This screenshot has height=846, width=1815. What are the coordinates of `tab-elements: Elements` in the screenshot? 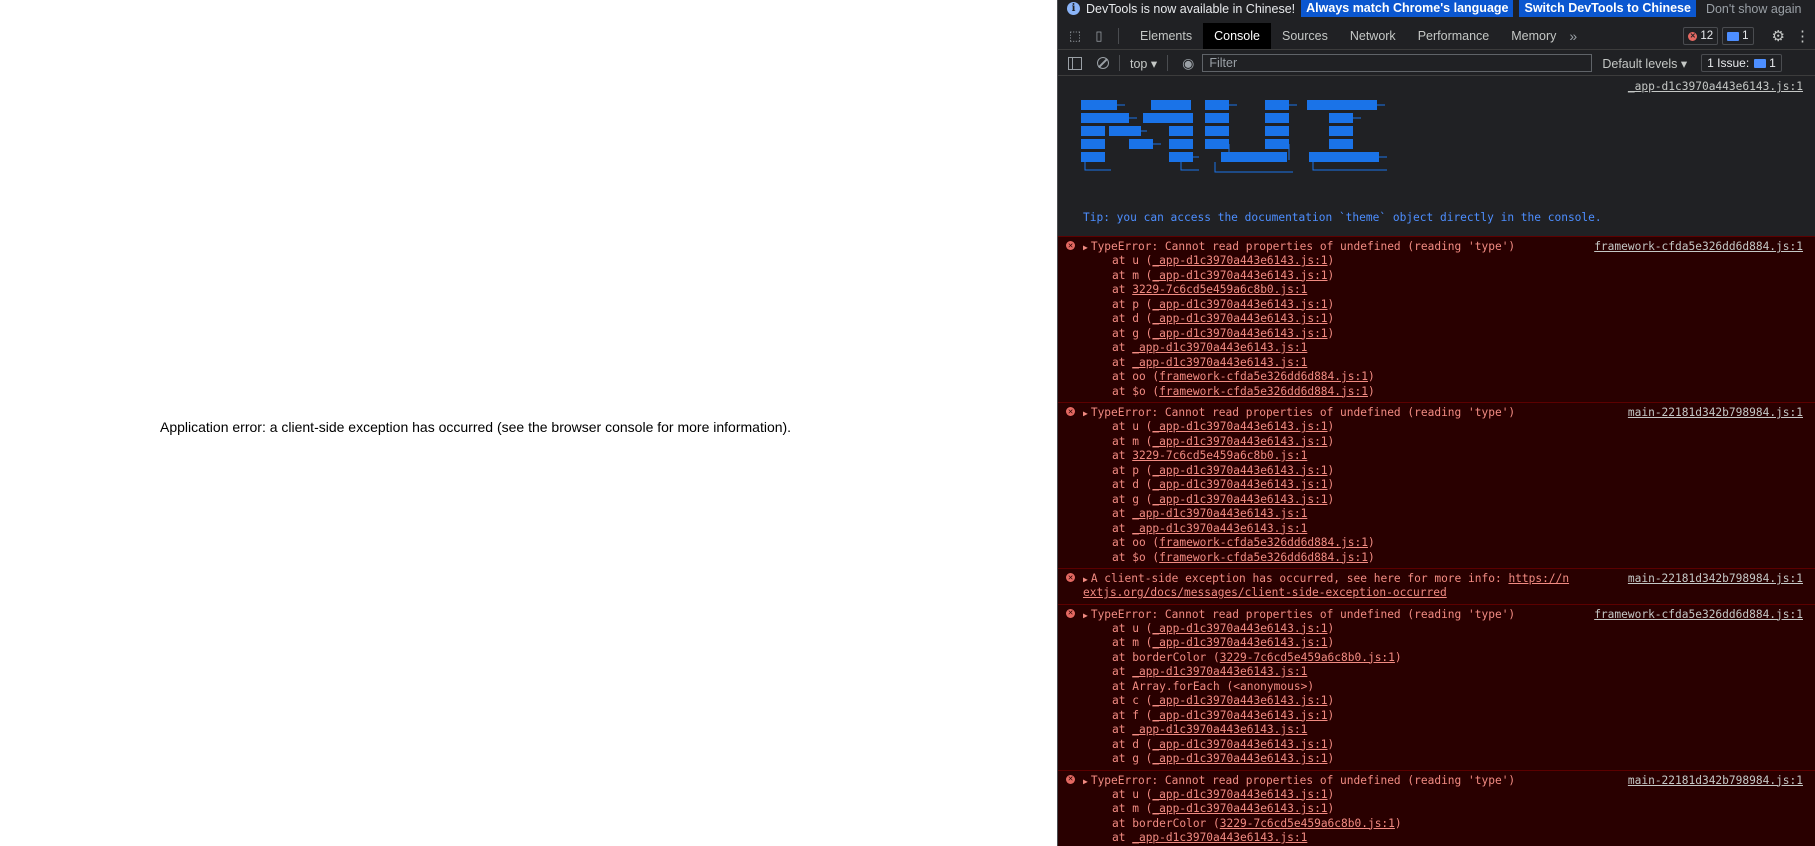 It's located at (1166, 36).